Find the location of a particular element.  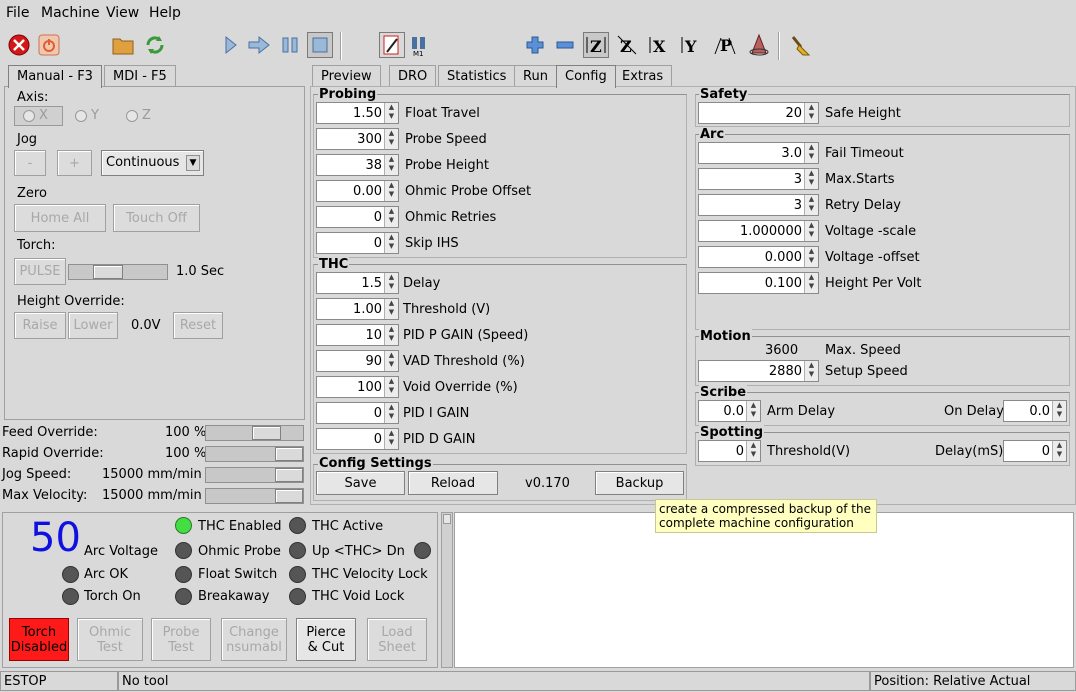

jog-plus-button: + is located at coordinates (74, 163).